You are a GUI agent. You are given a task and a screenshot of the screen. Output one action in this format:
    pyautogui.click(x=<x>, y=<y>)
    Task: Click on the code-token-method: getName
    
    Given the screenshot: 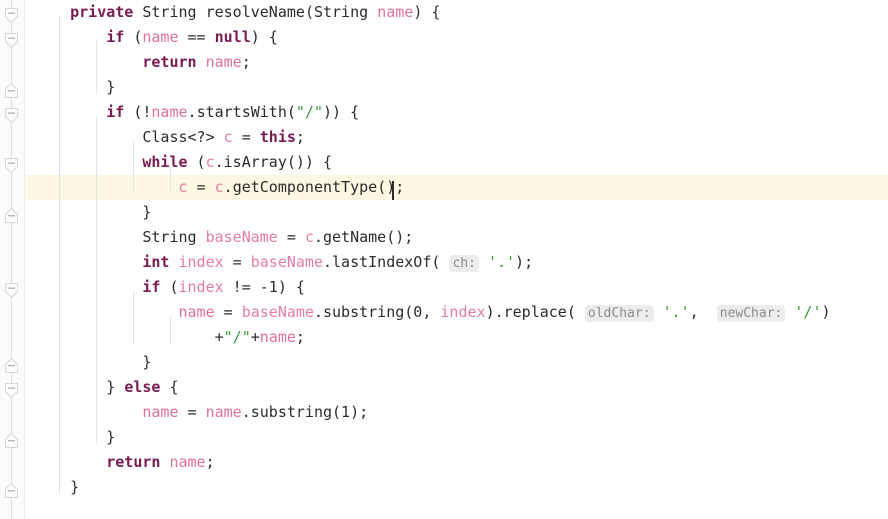 What is the action you would take?
    pyautogui.click(x=355, y=237)
    